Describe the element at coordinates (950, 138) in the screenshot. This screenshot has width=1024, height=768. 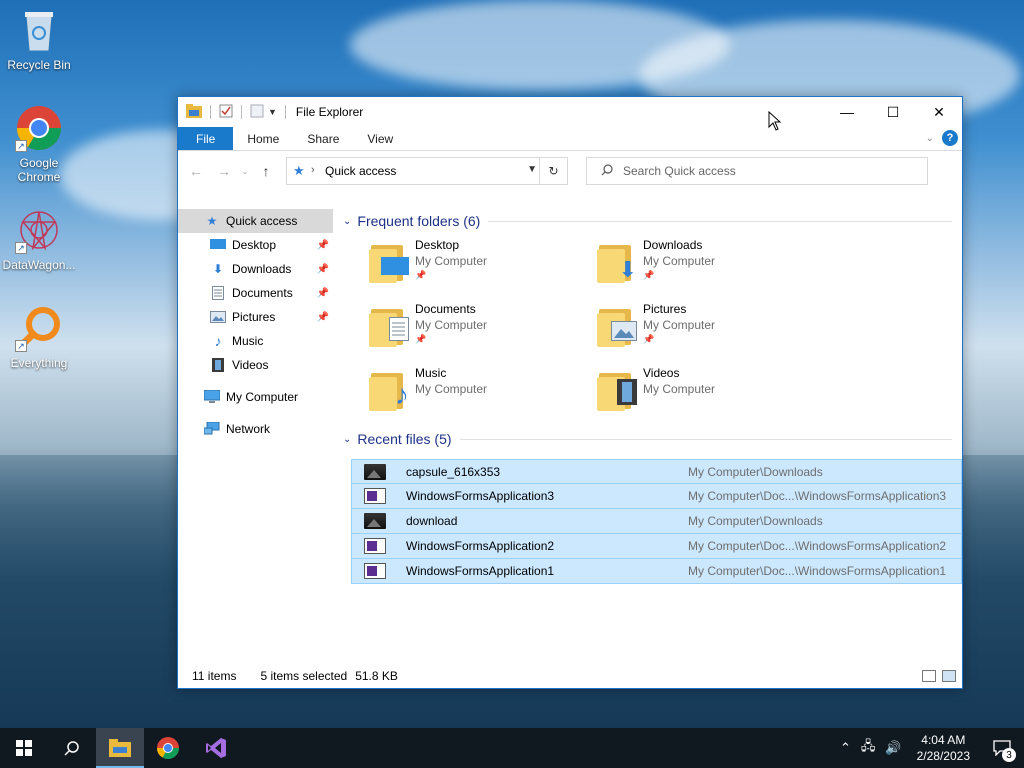
I see `help-button: ?` at that location.